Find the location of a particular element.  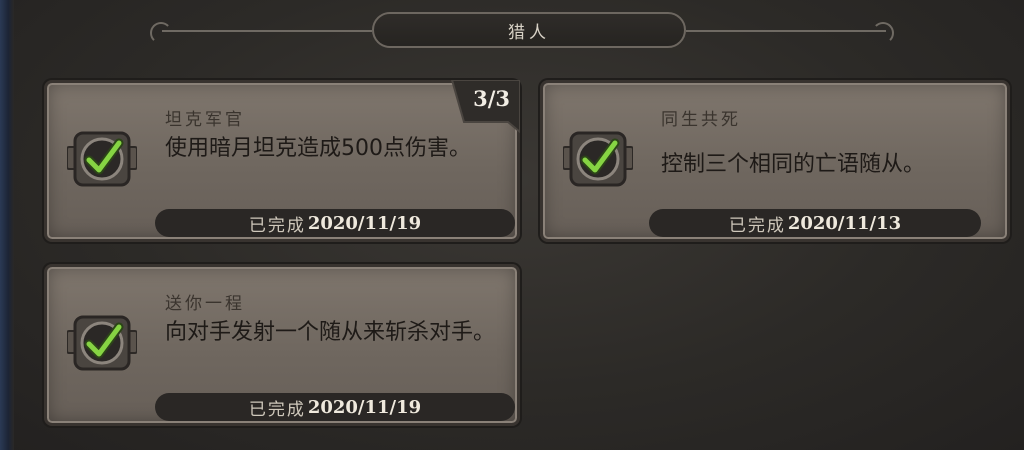

progress-badge: 3/3 is located at coordinates (485, 110).